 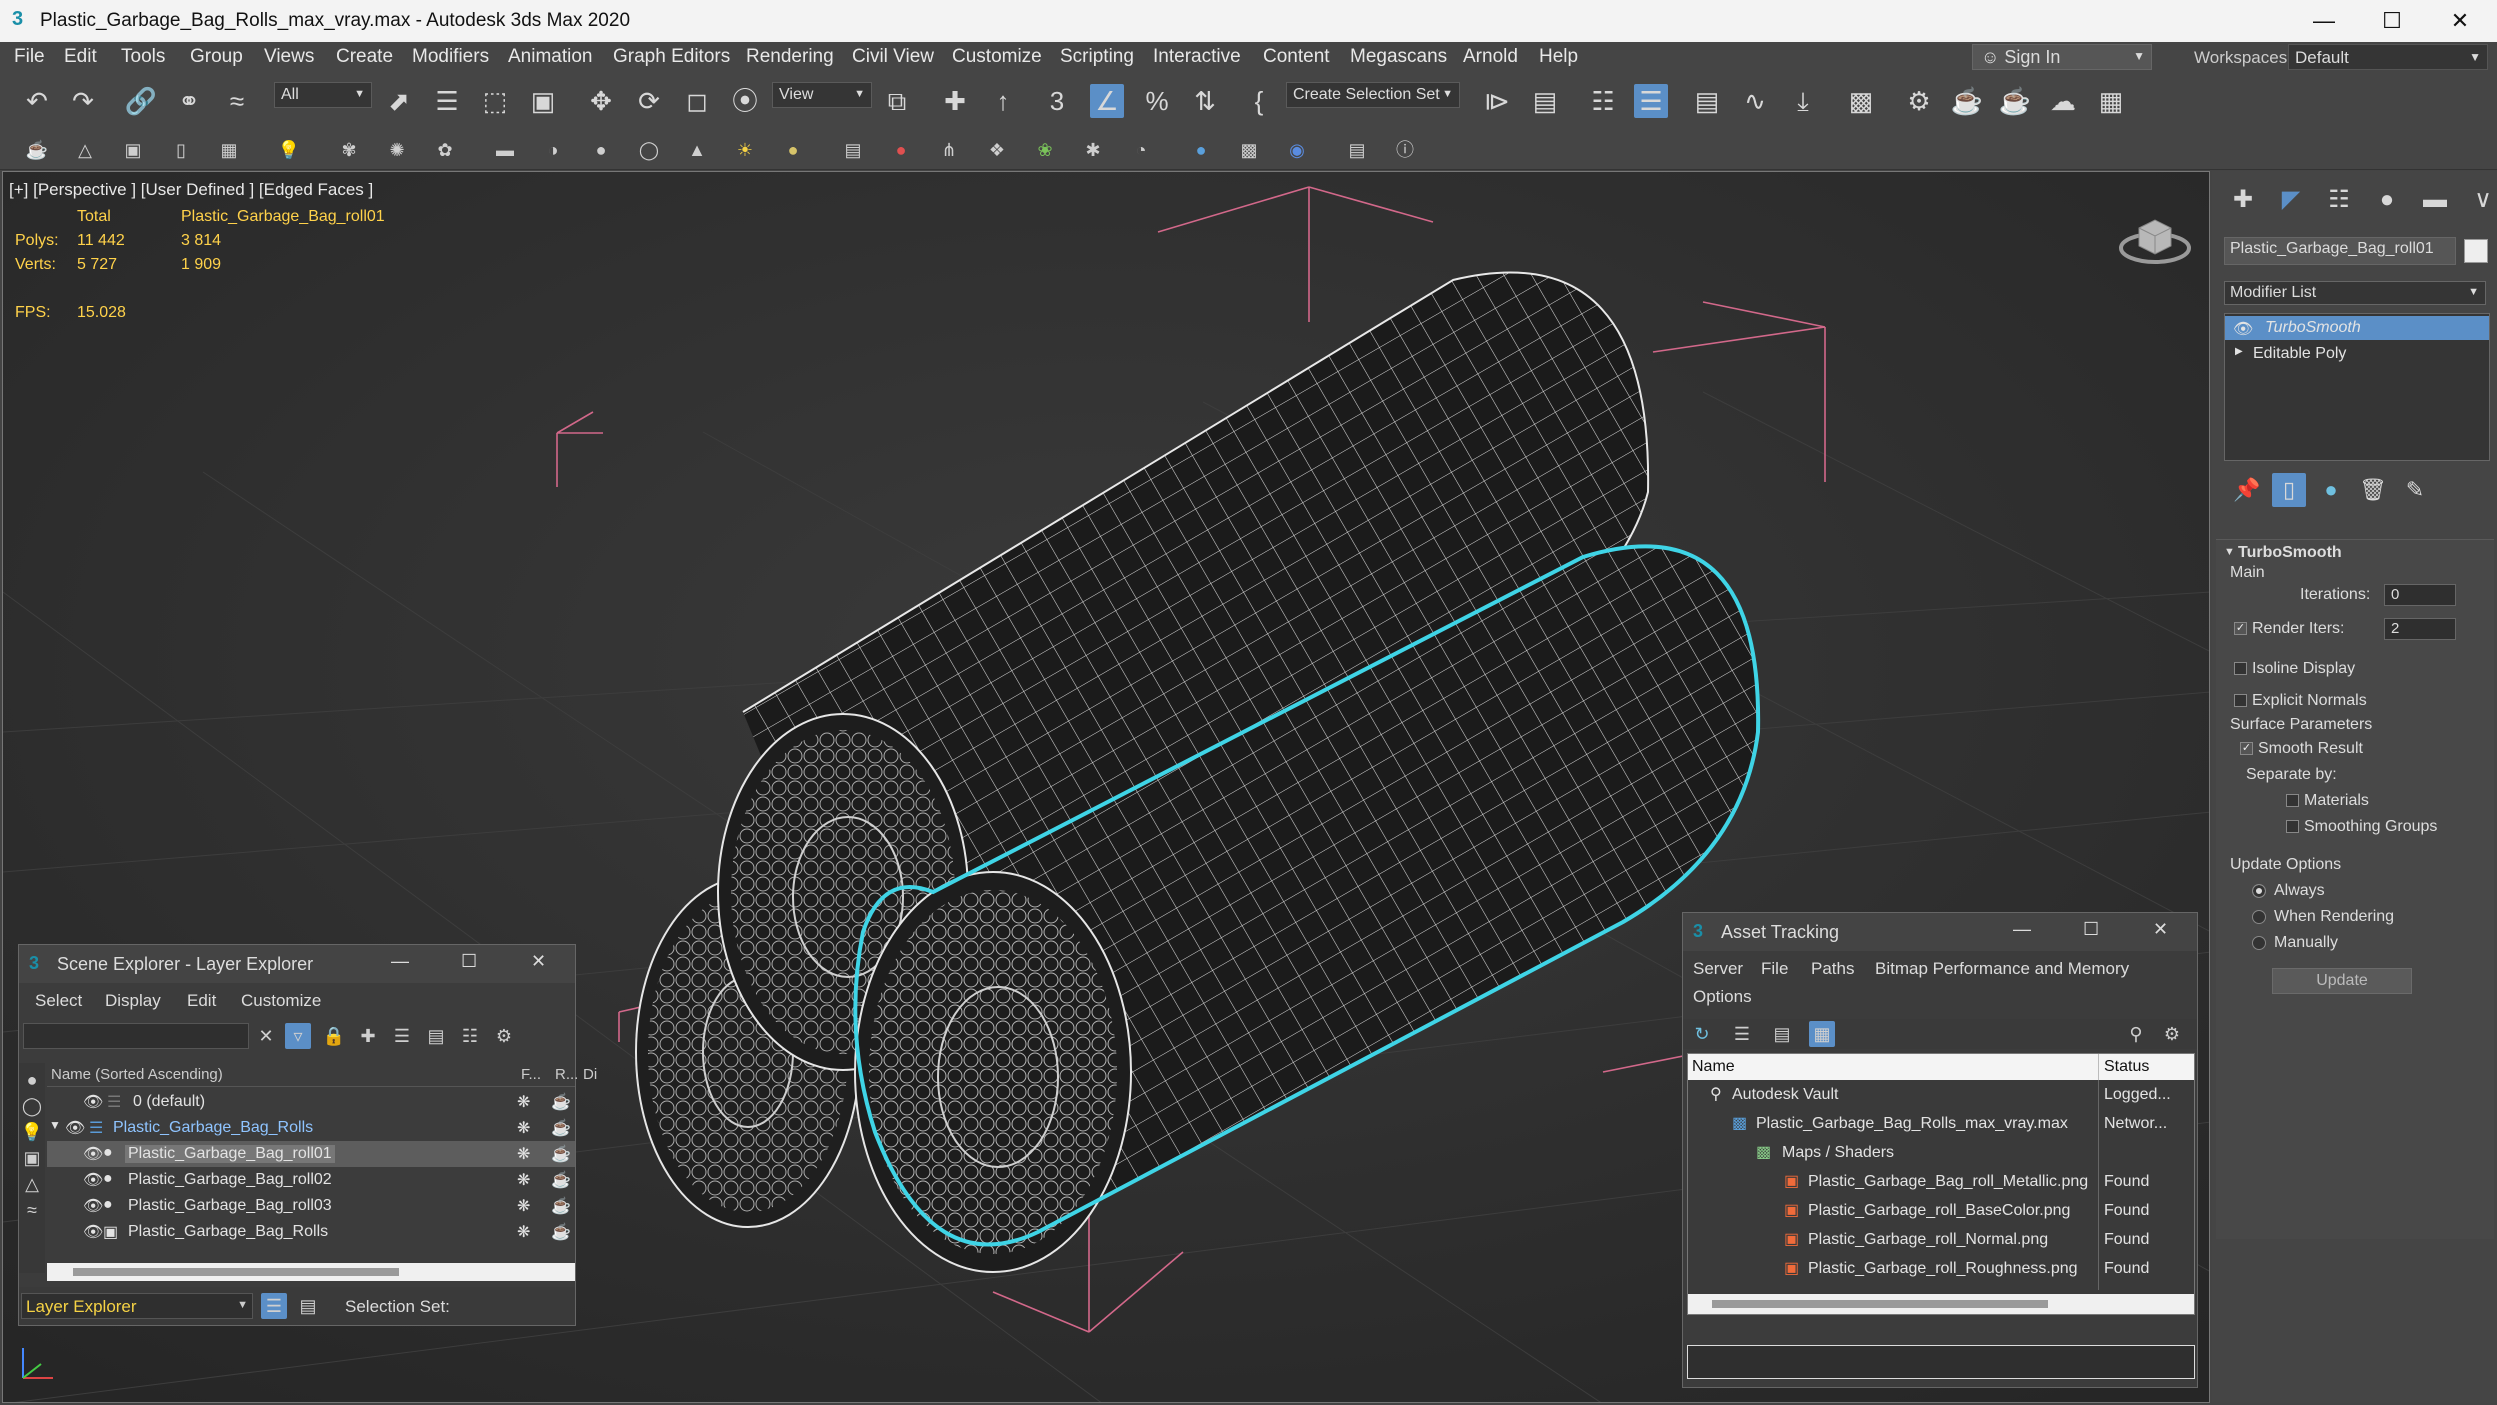 I want to click on frame-buffer-icon: ▤, so click(x=1357, y=150).